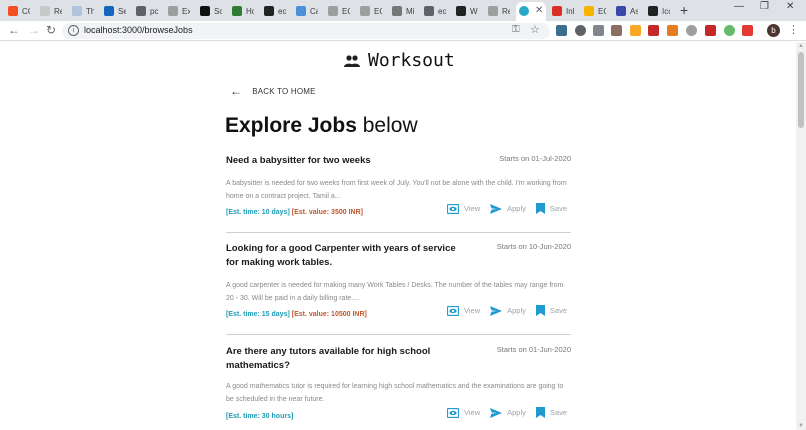  I want to click on job-estimates: [Est. time: 30 hours], so click(259, 416).